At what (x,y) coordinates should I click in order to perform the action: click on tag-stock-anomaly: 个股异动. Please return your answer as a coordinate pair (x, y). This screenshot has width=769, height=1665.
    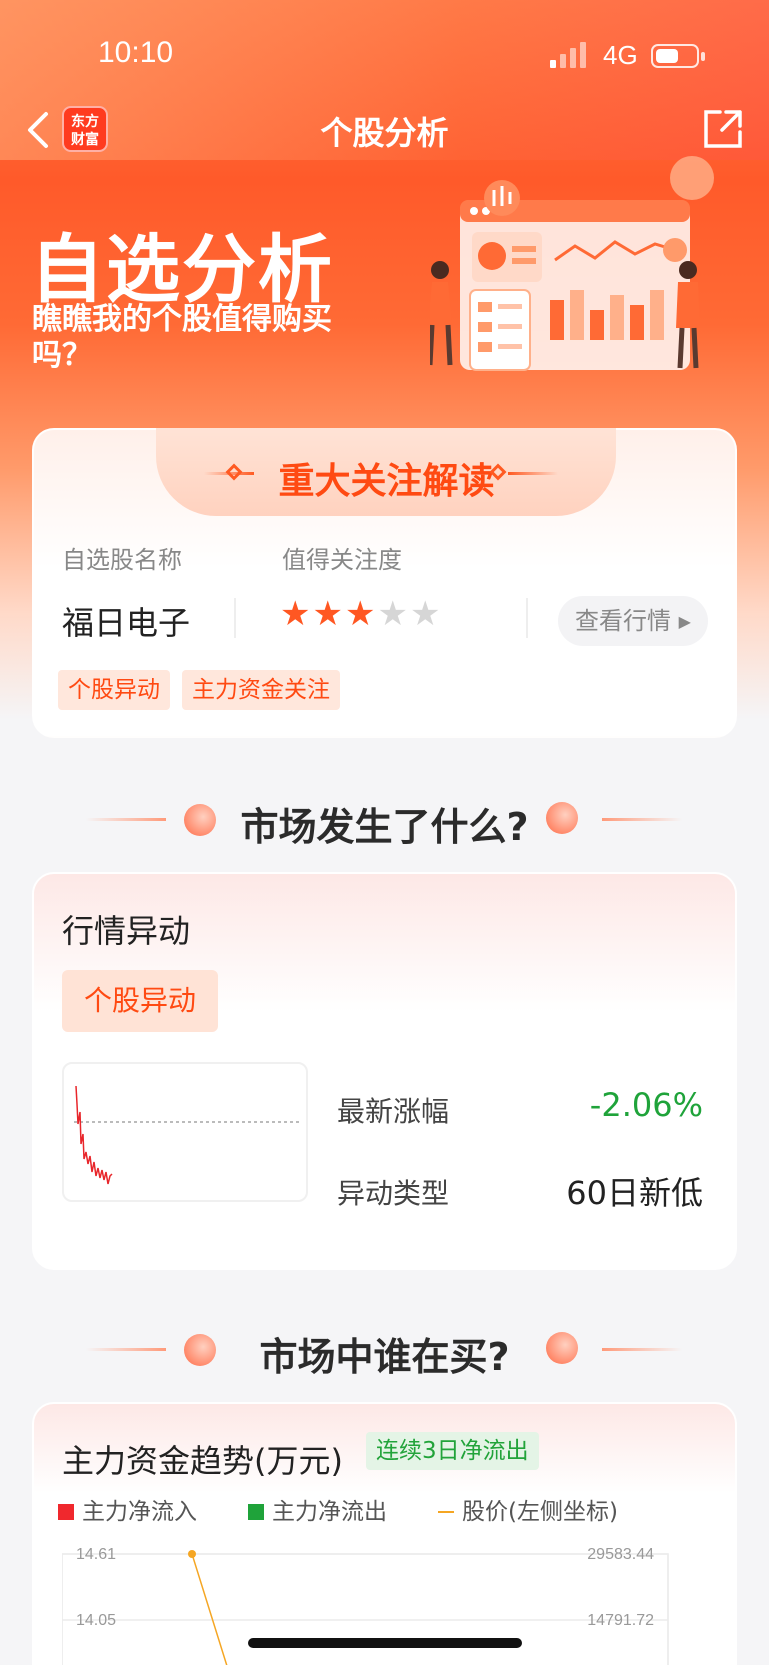
    Looking at the image, I should click on (114, 690).